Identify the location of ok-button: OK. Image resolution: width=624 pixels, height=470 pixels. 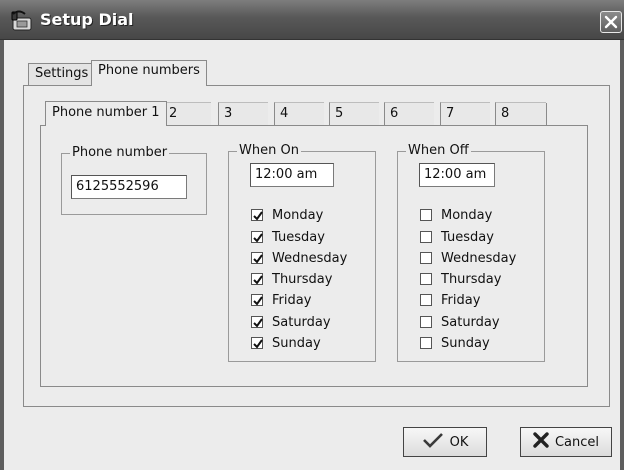
(445, 442).